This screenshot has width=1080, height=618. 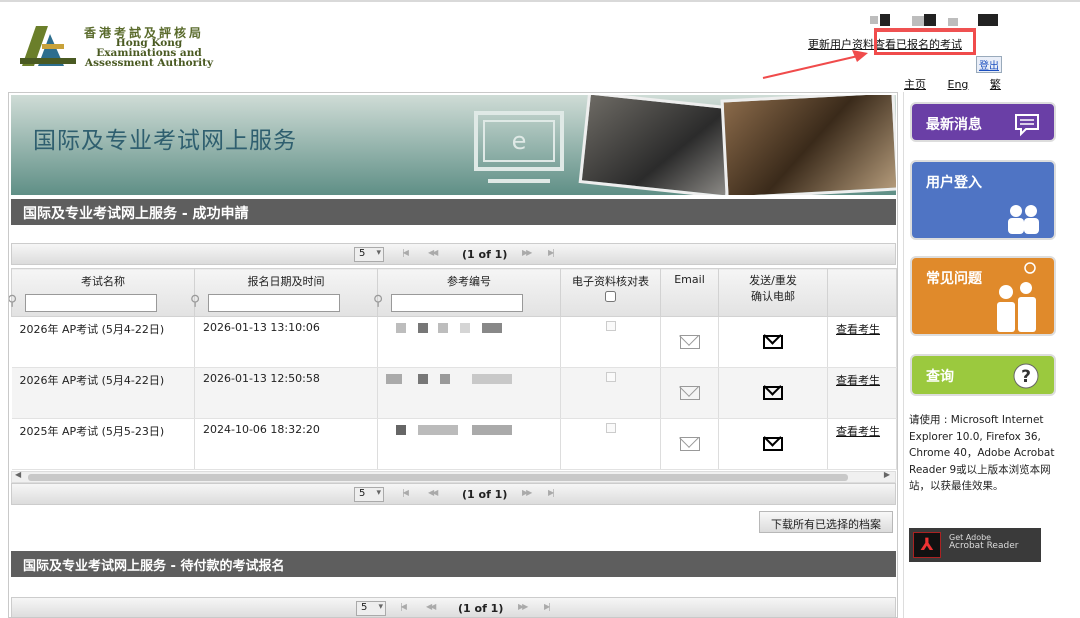 What do you see at coordinates (983, 375) in the screenshot?
I see `enquiry-tile: 查询 ?` at bounding box center [983, 375].